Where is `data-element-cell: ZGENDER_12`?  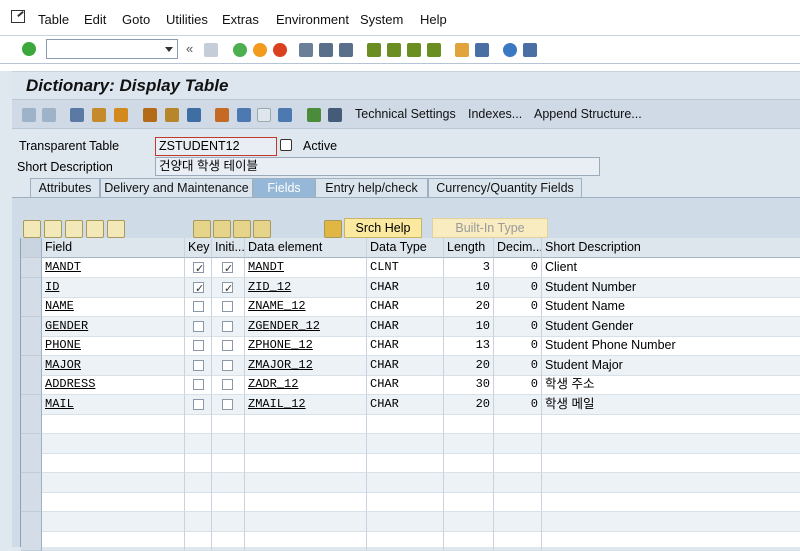
data-element-cell: ZGENDER_12 is located at coordinates (306, 326).